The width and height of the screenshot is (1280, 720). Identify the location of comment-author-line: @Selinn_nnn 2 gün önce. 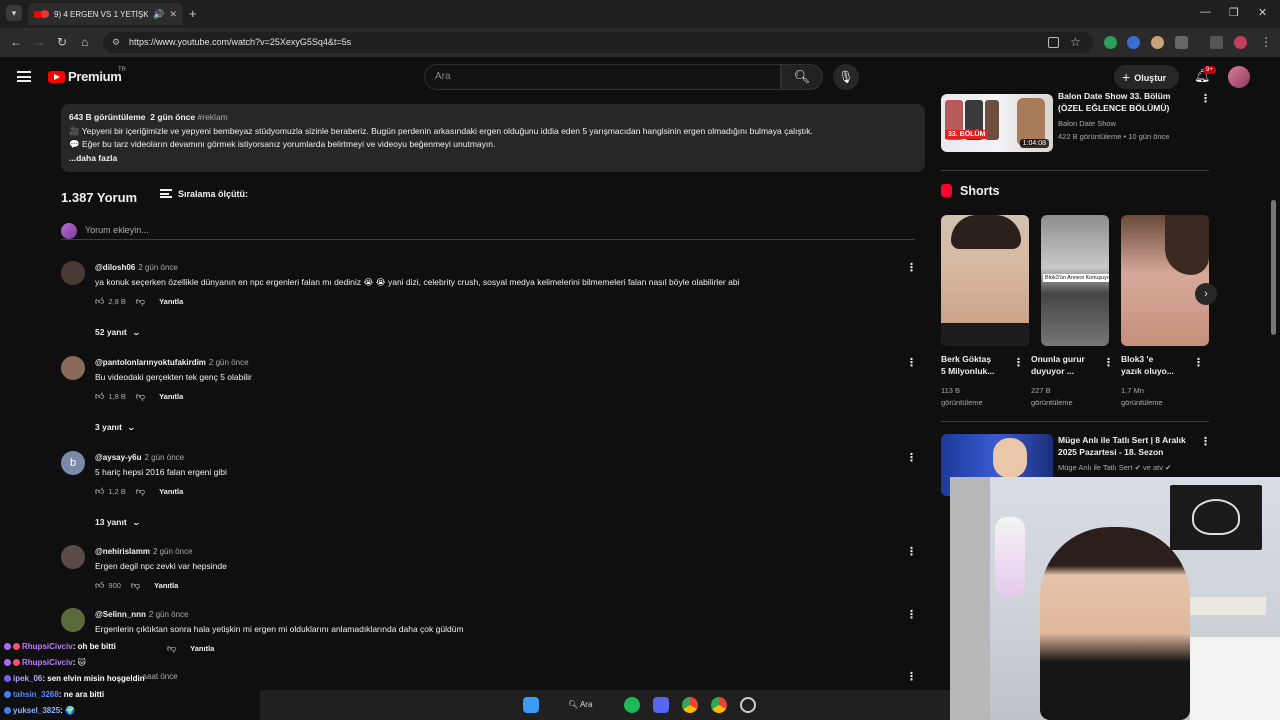
(142, 614).